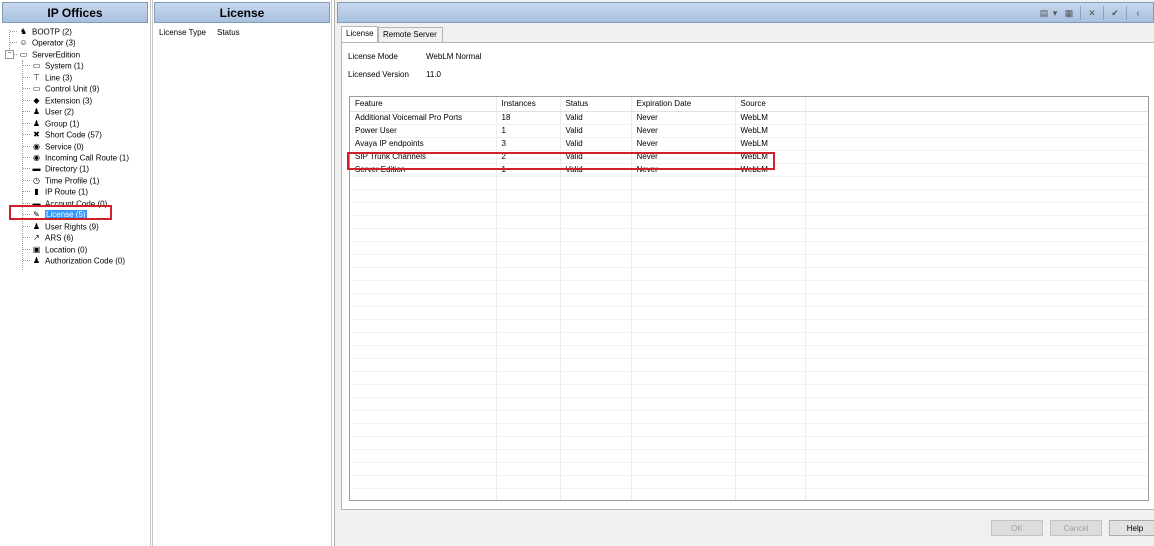 The width and height of the screenshot is (1154, 546). Describe the element at coordinates (749, 131) in the screenshot. I see `table-row: Power User 1 Valid Never WebLM` at that location.